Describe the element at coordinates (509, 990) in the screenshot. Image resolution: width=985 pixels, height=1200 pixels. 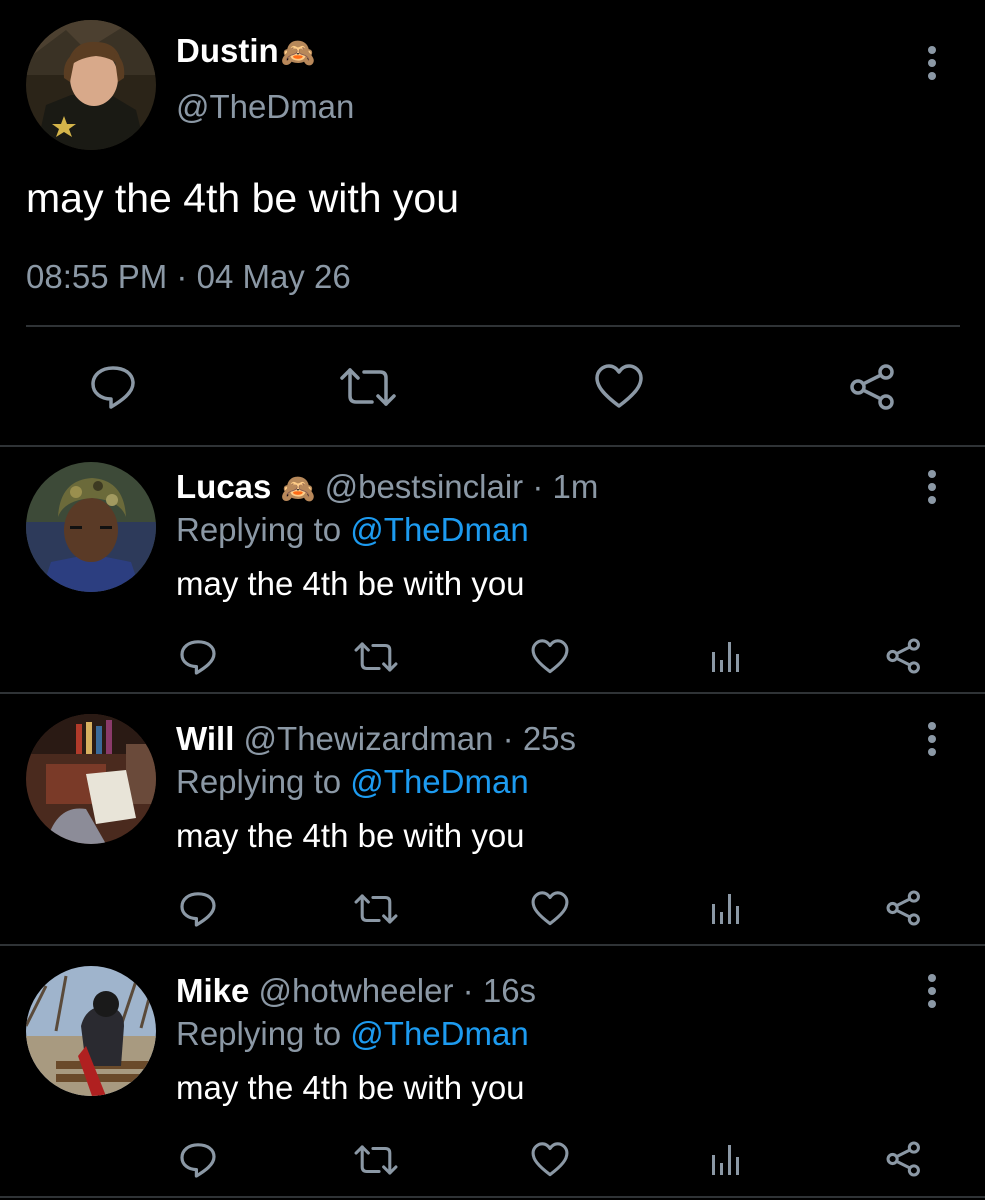
I see `reply-age: 16s` at that location.